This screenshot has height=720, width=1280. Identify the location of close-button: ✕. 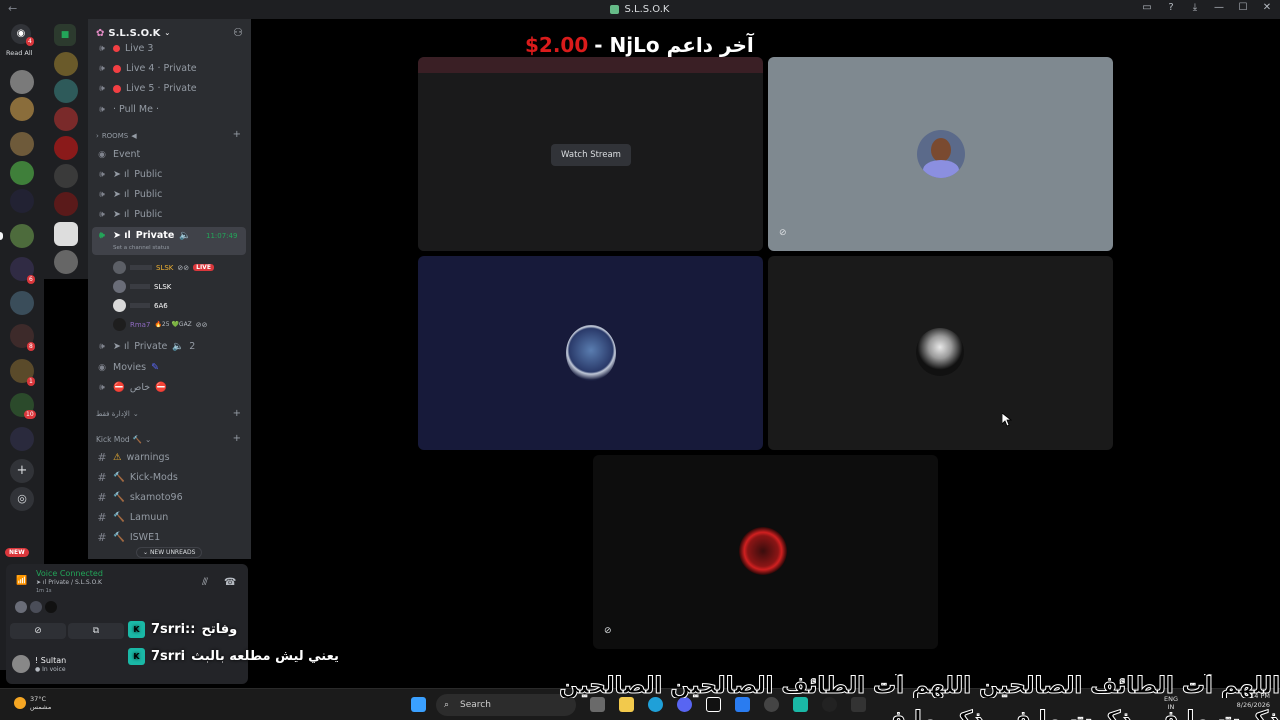
(1267, 7).